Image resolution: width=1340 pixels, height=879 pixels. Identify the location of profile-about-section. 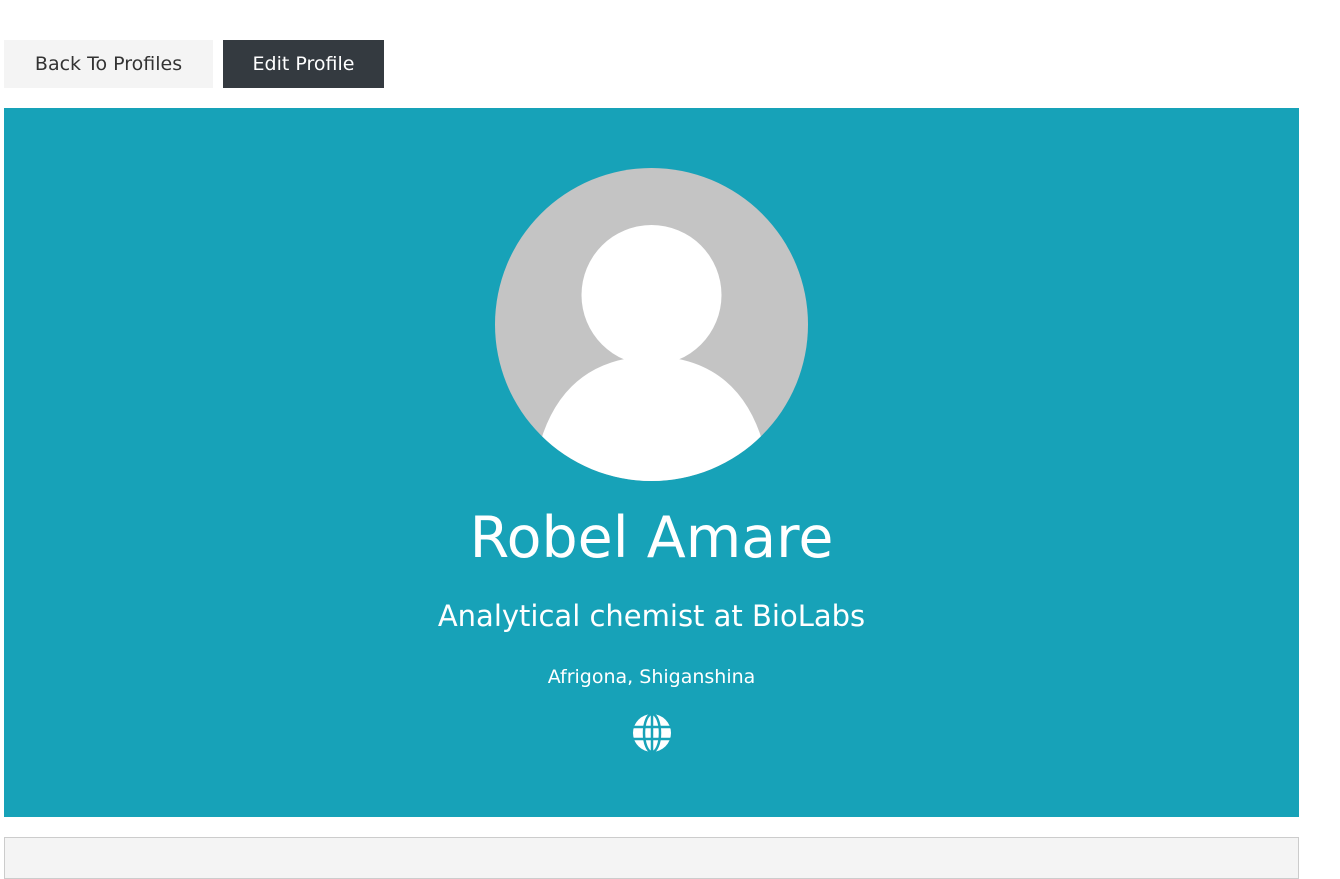
(651, 858).